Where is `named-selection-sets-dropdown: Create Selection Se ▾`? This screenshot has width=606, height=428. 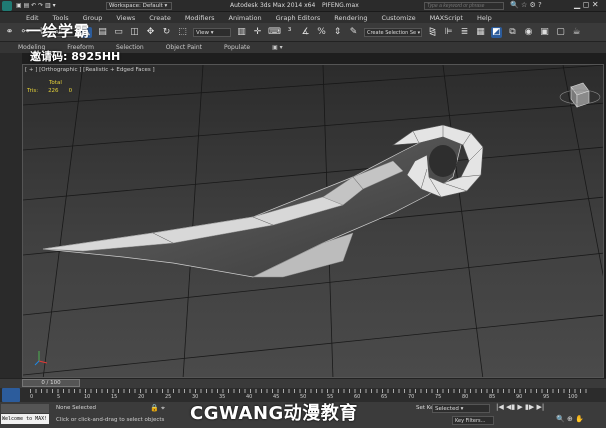
named-selection-sets-dropdown: Create Selection Se ▾ is located at coordinates (393, 32).